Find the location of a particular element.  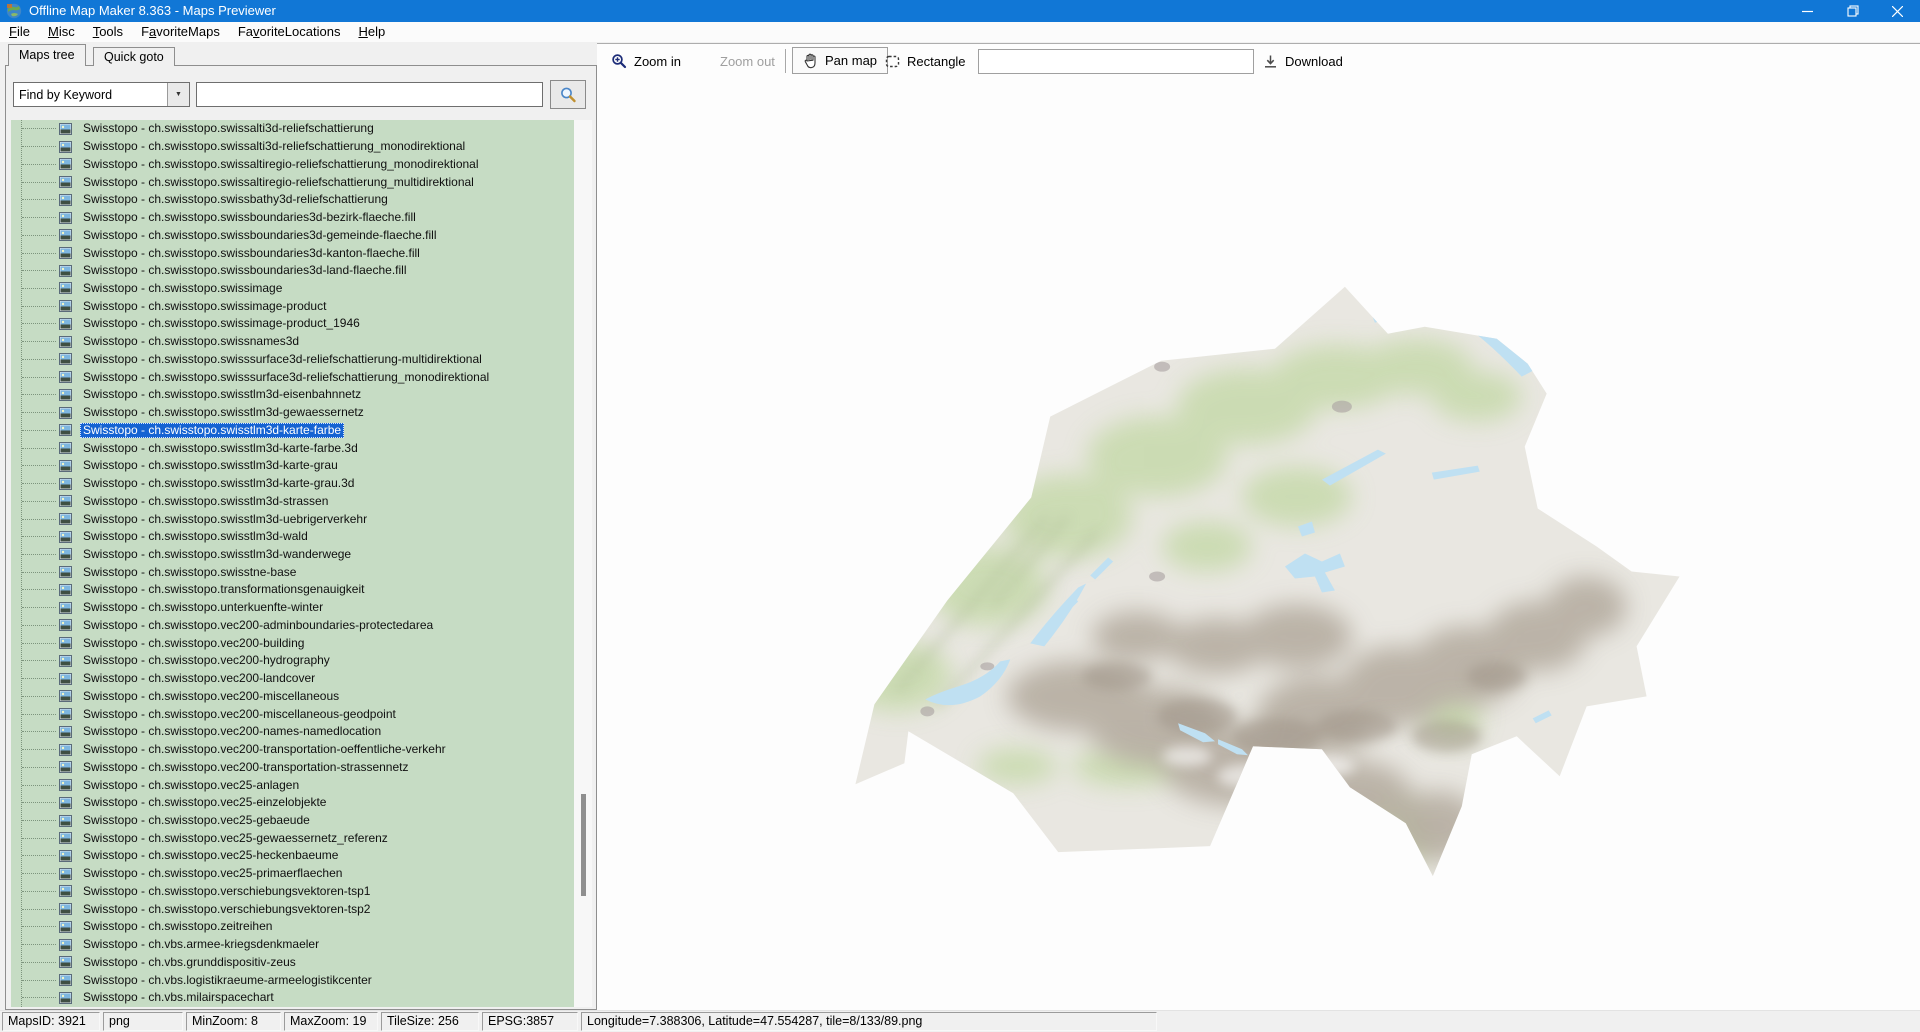

tree-item: Swisstopo - ch.swisstopo.swisstlm3d-wald is located at coordinates (292, 537).